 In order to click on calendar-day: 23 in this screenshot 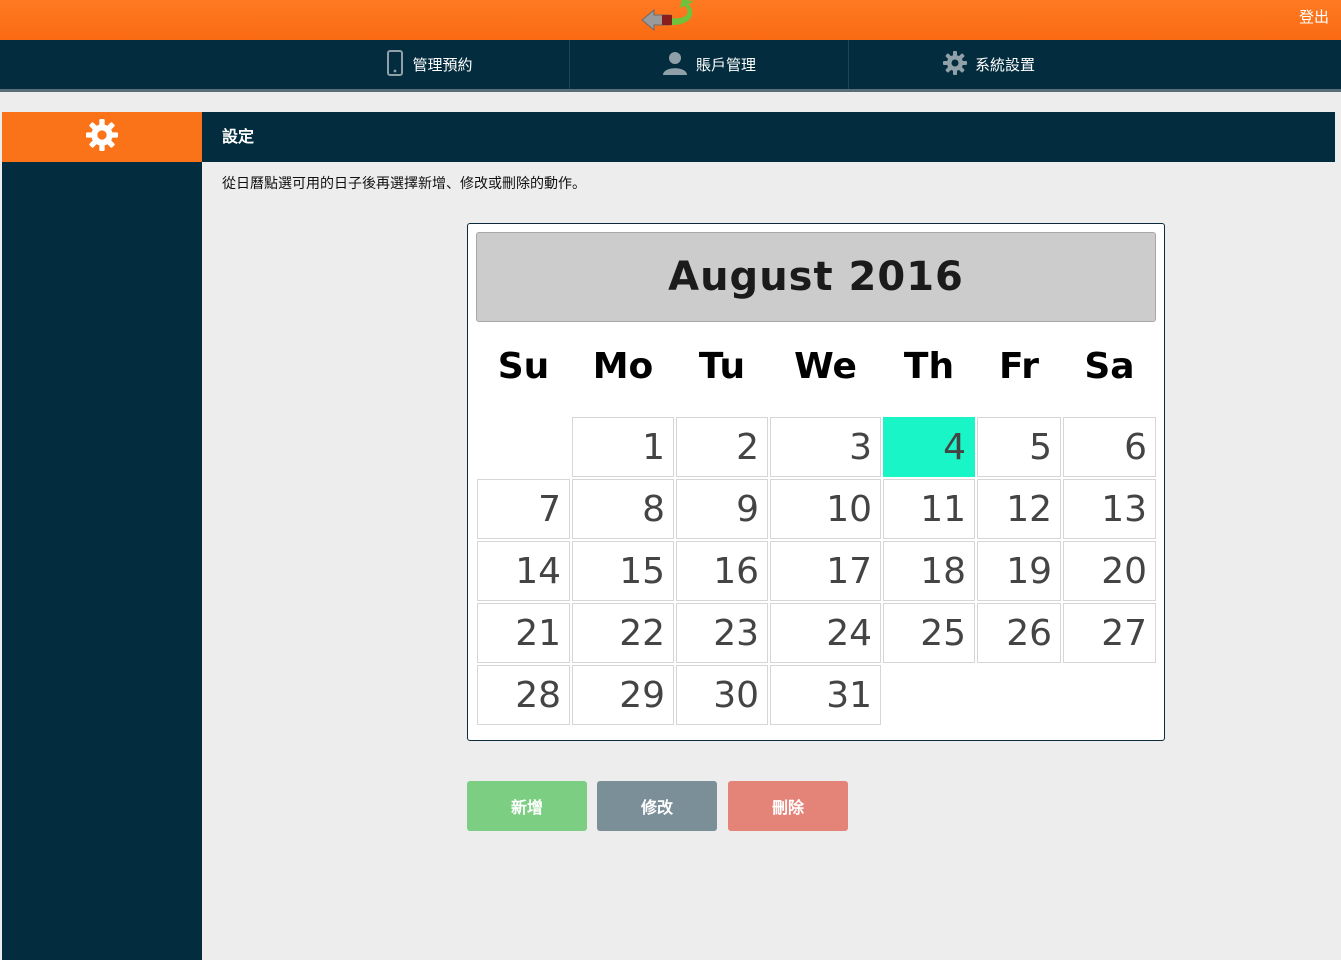, I will do `click(722, 633)`.